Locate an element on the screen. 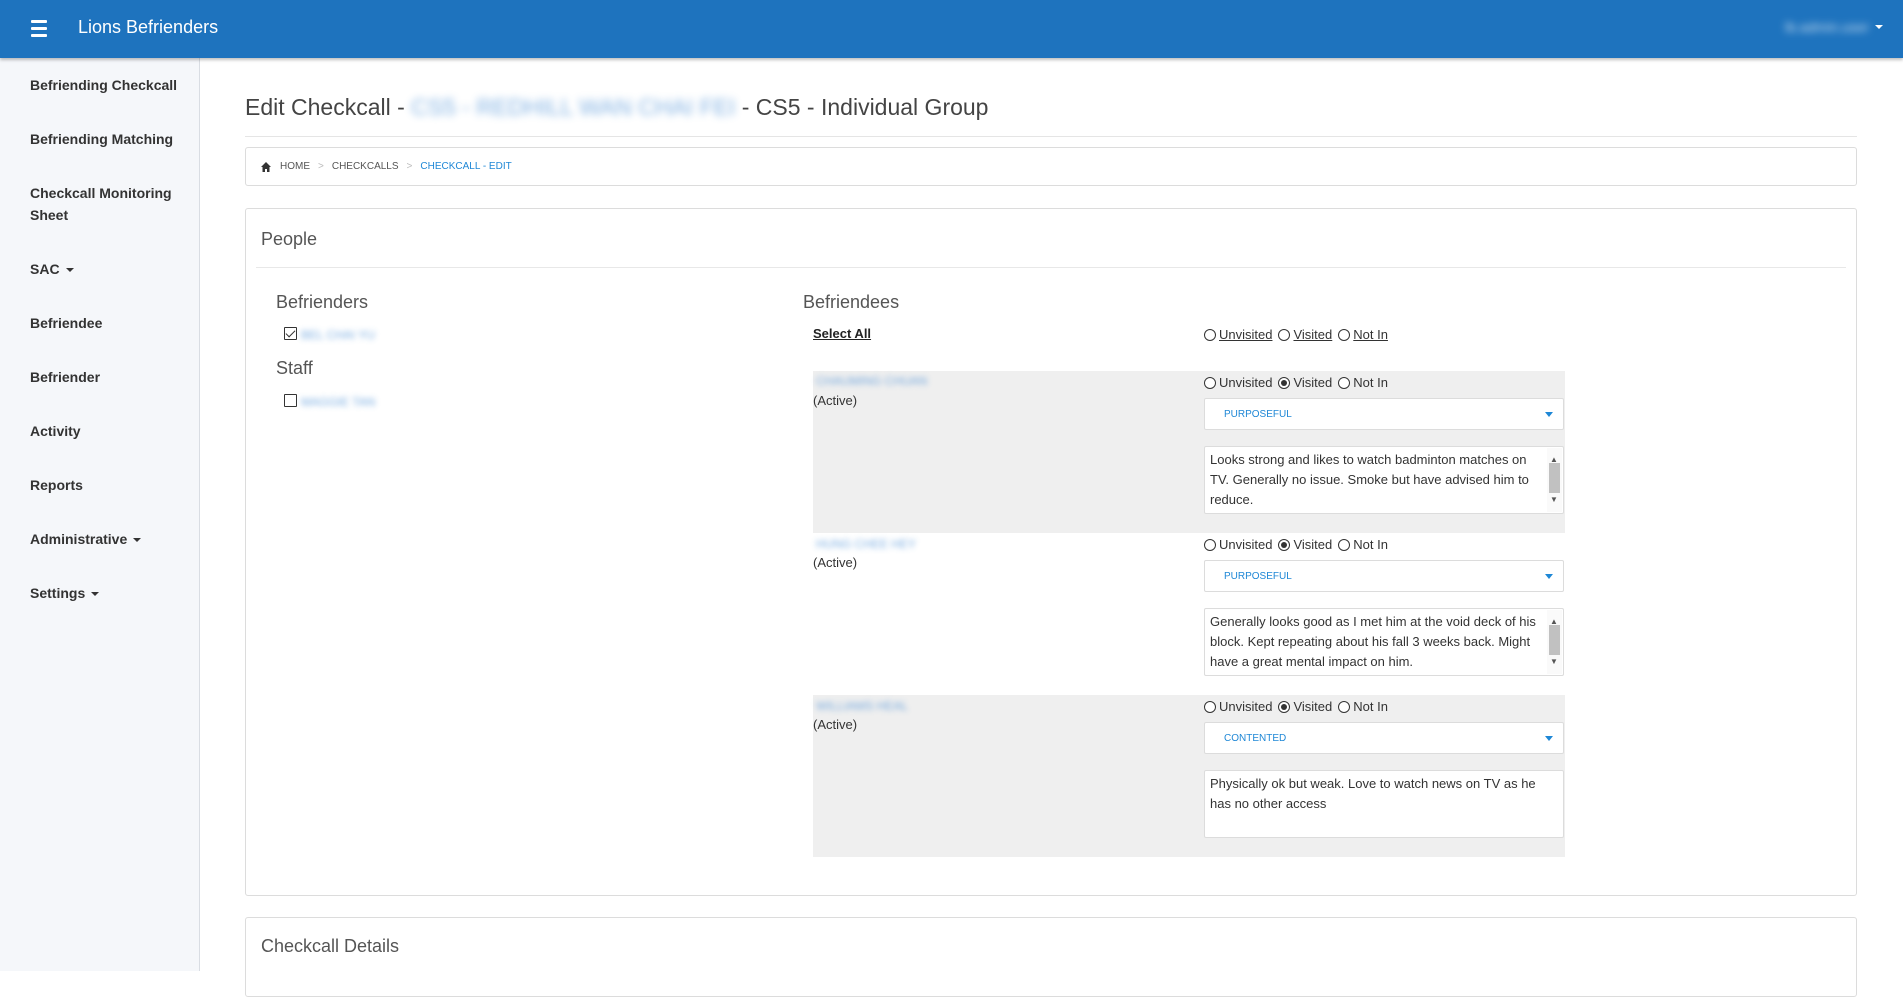 The image size is (1903, 997). select-all-radio-group: Unvisited Visited Not In is located at coordinates (1299, 334).